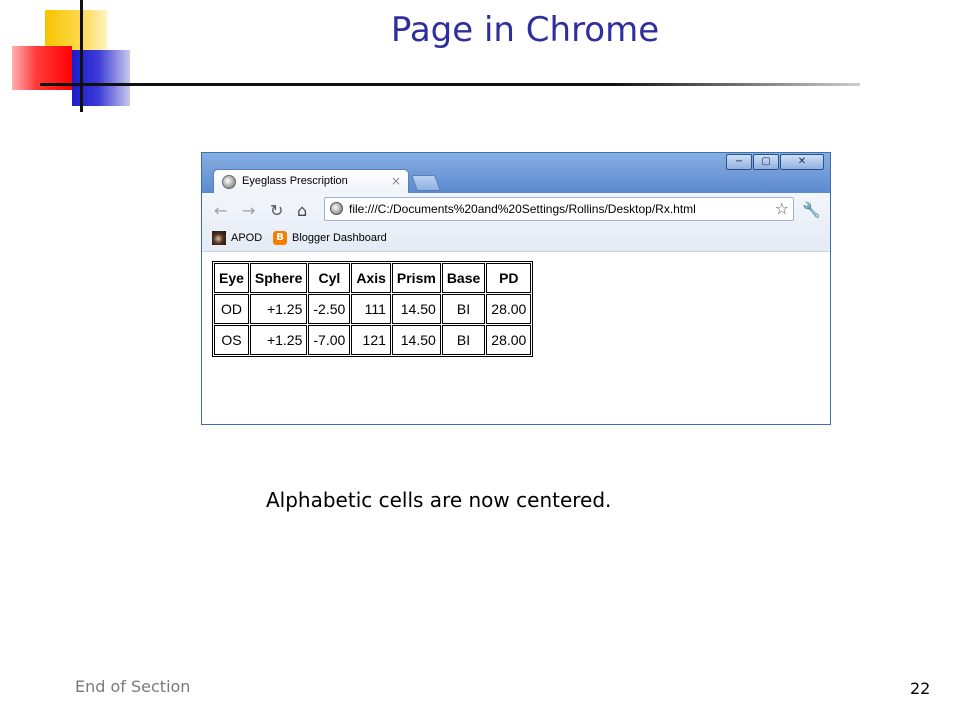 Image resolution: width=960 pixels, height=720 pixels. Describe the element at coordinates (782, 208) in the screenshot. I see `star-icon: ☆` at that location.